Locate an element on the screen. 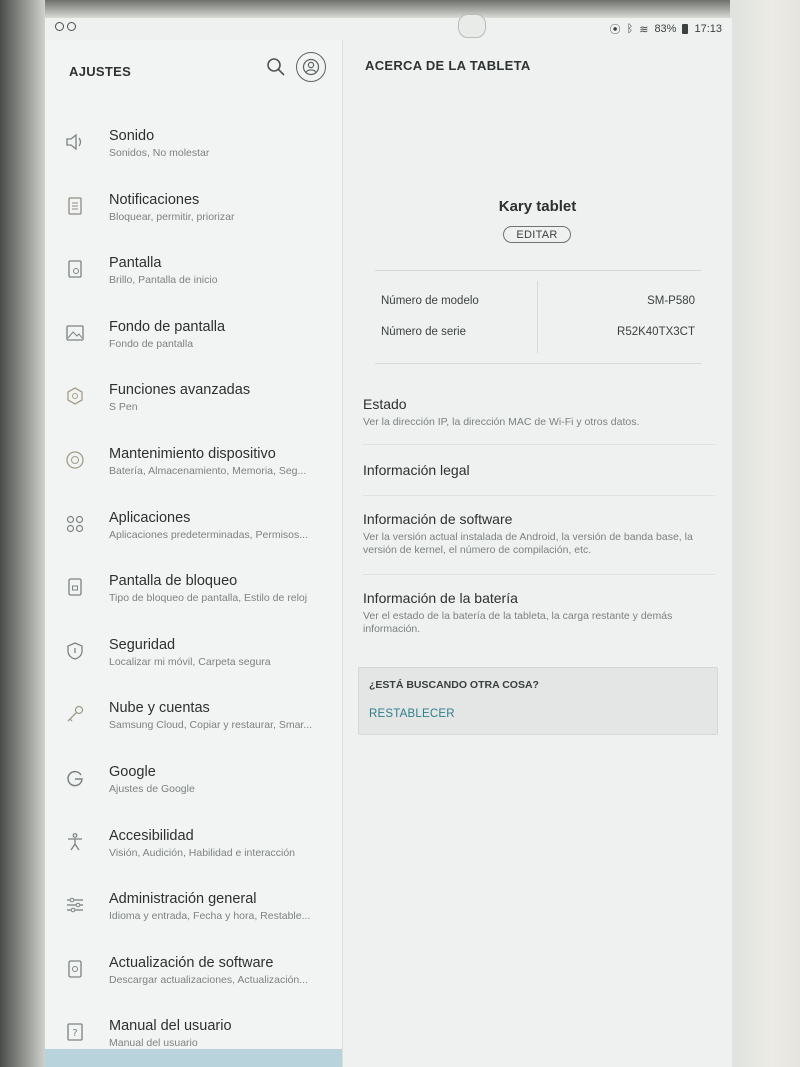 Image resolution: width=800 pixels, height=1067 pixels. display-icon is located at coordinates (75, 269).